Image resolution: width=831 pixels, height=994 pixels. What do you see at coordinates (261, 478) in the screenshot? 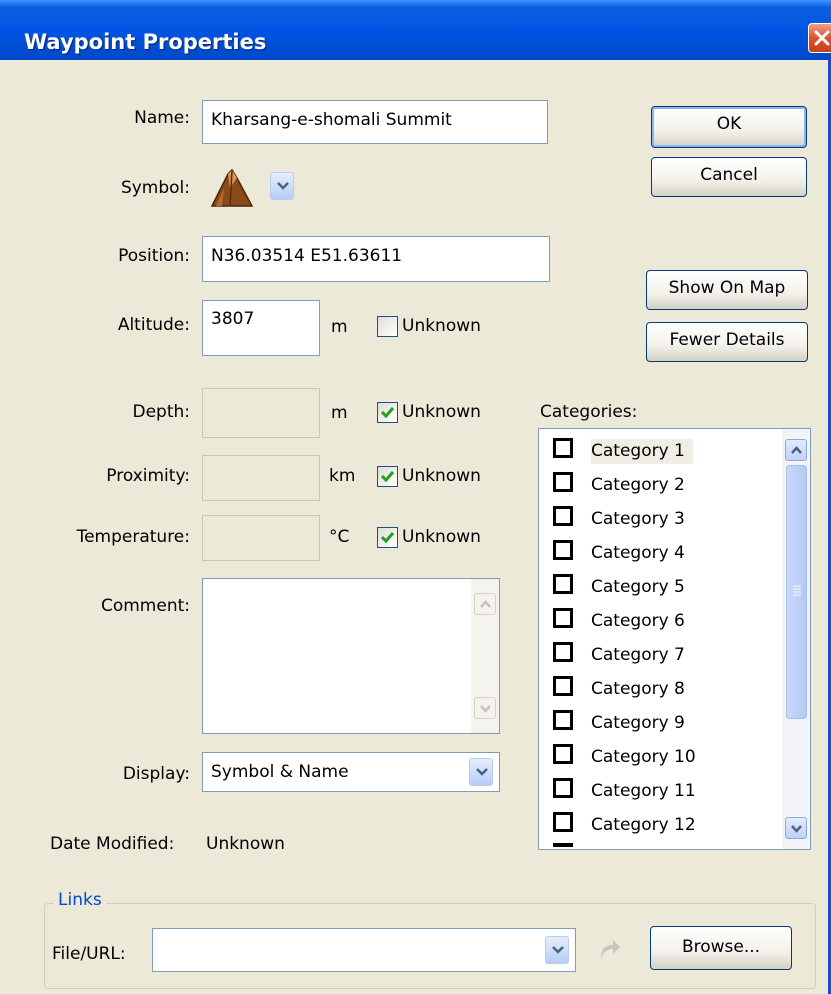
I see `proximity-input` at bounding box center [261, 478].